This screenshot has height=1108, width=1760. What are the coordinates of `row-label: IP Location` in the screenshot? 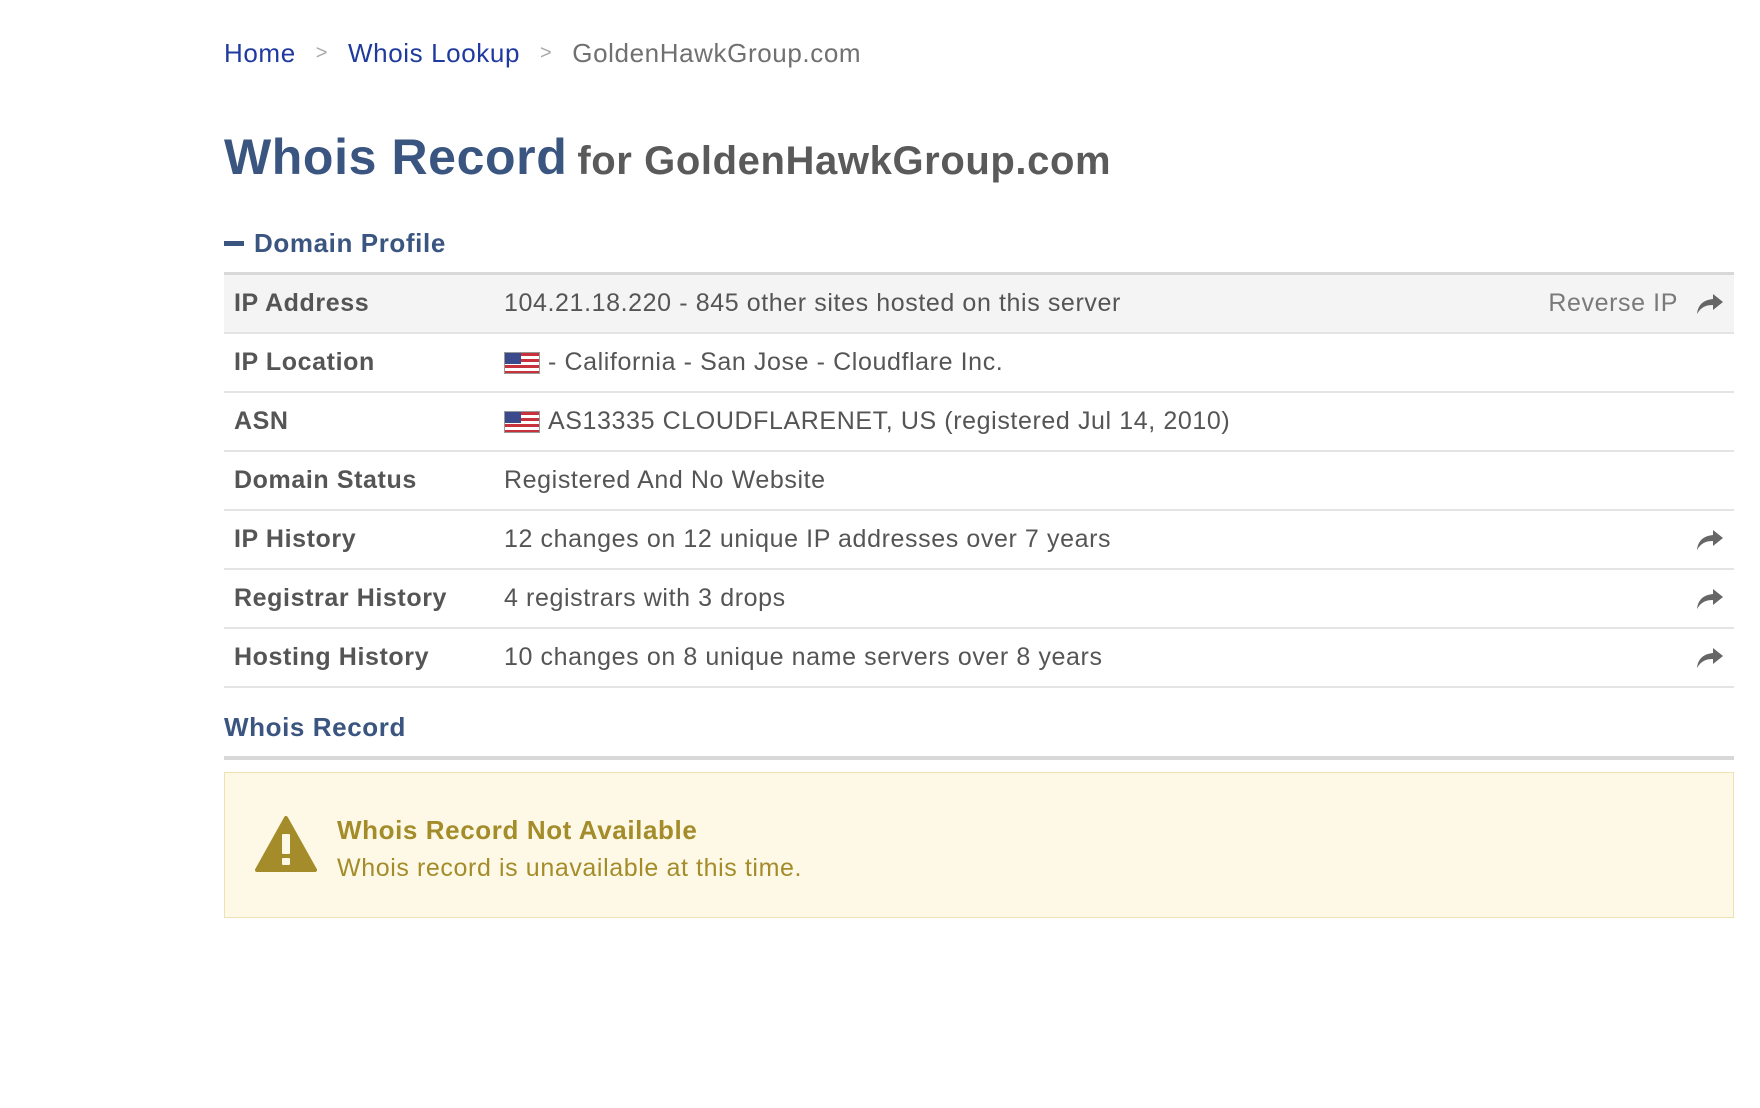 It's located at (304, 362).